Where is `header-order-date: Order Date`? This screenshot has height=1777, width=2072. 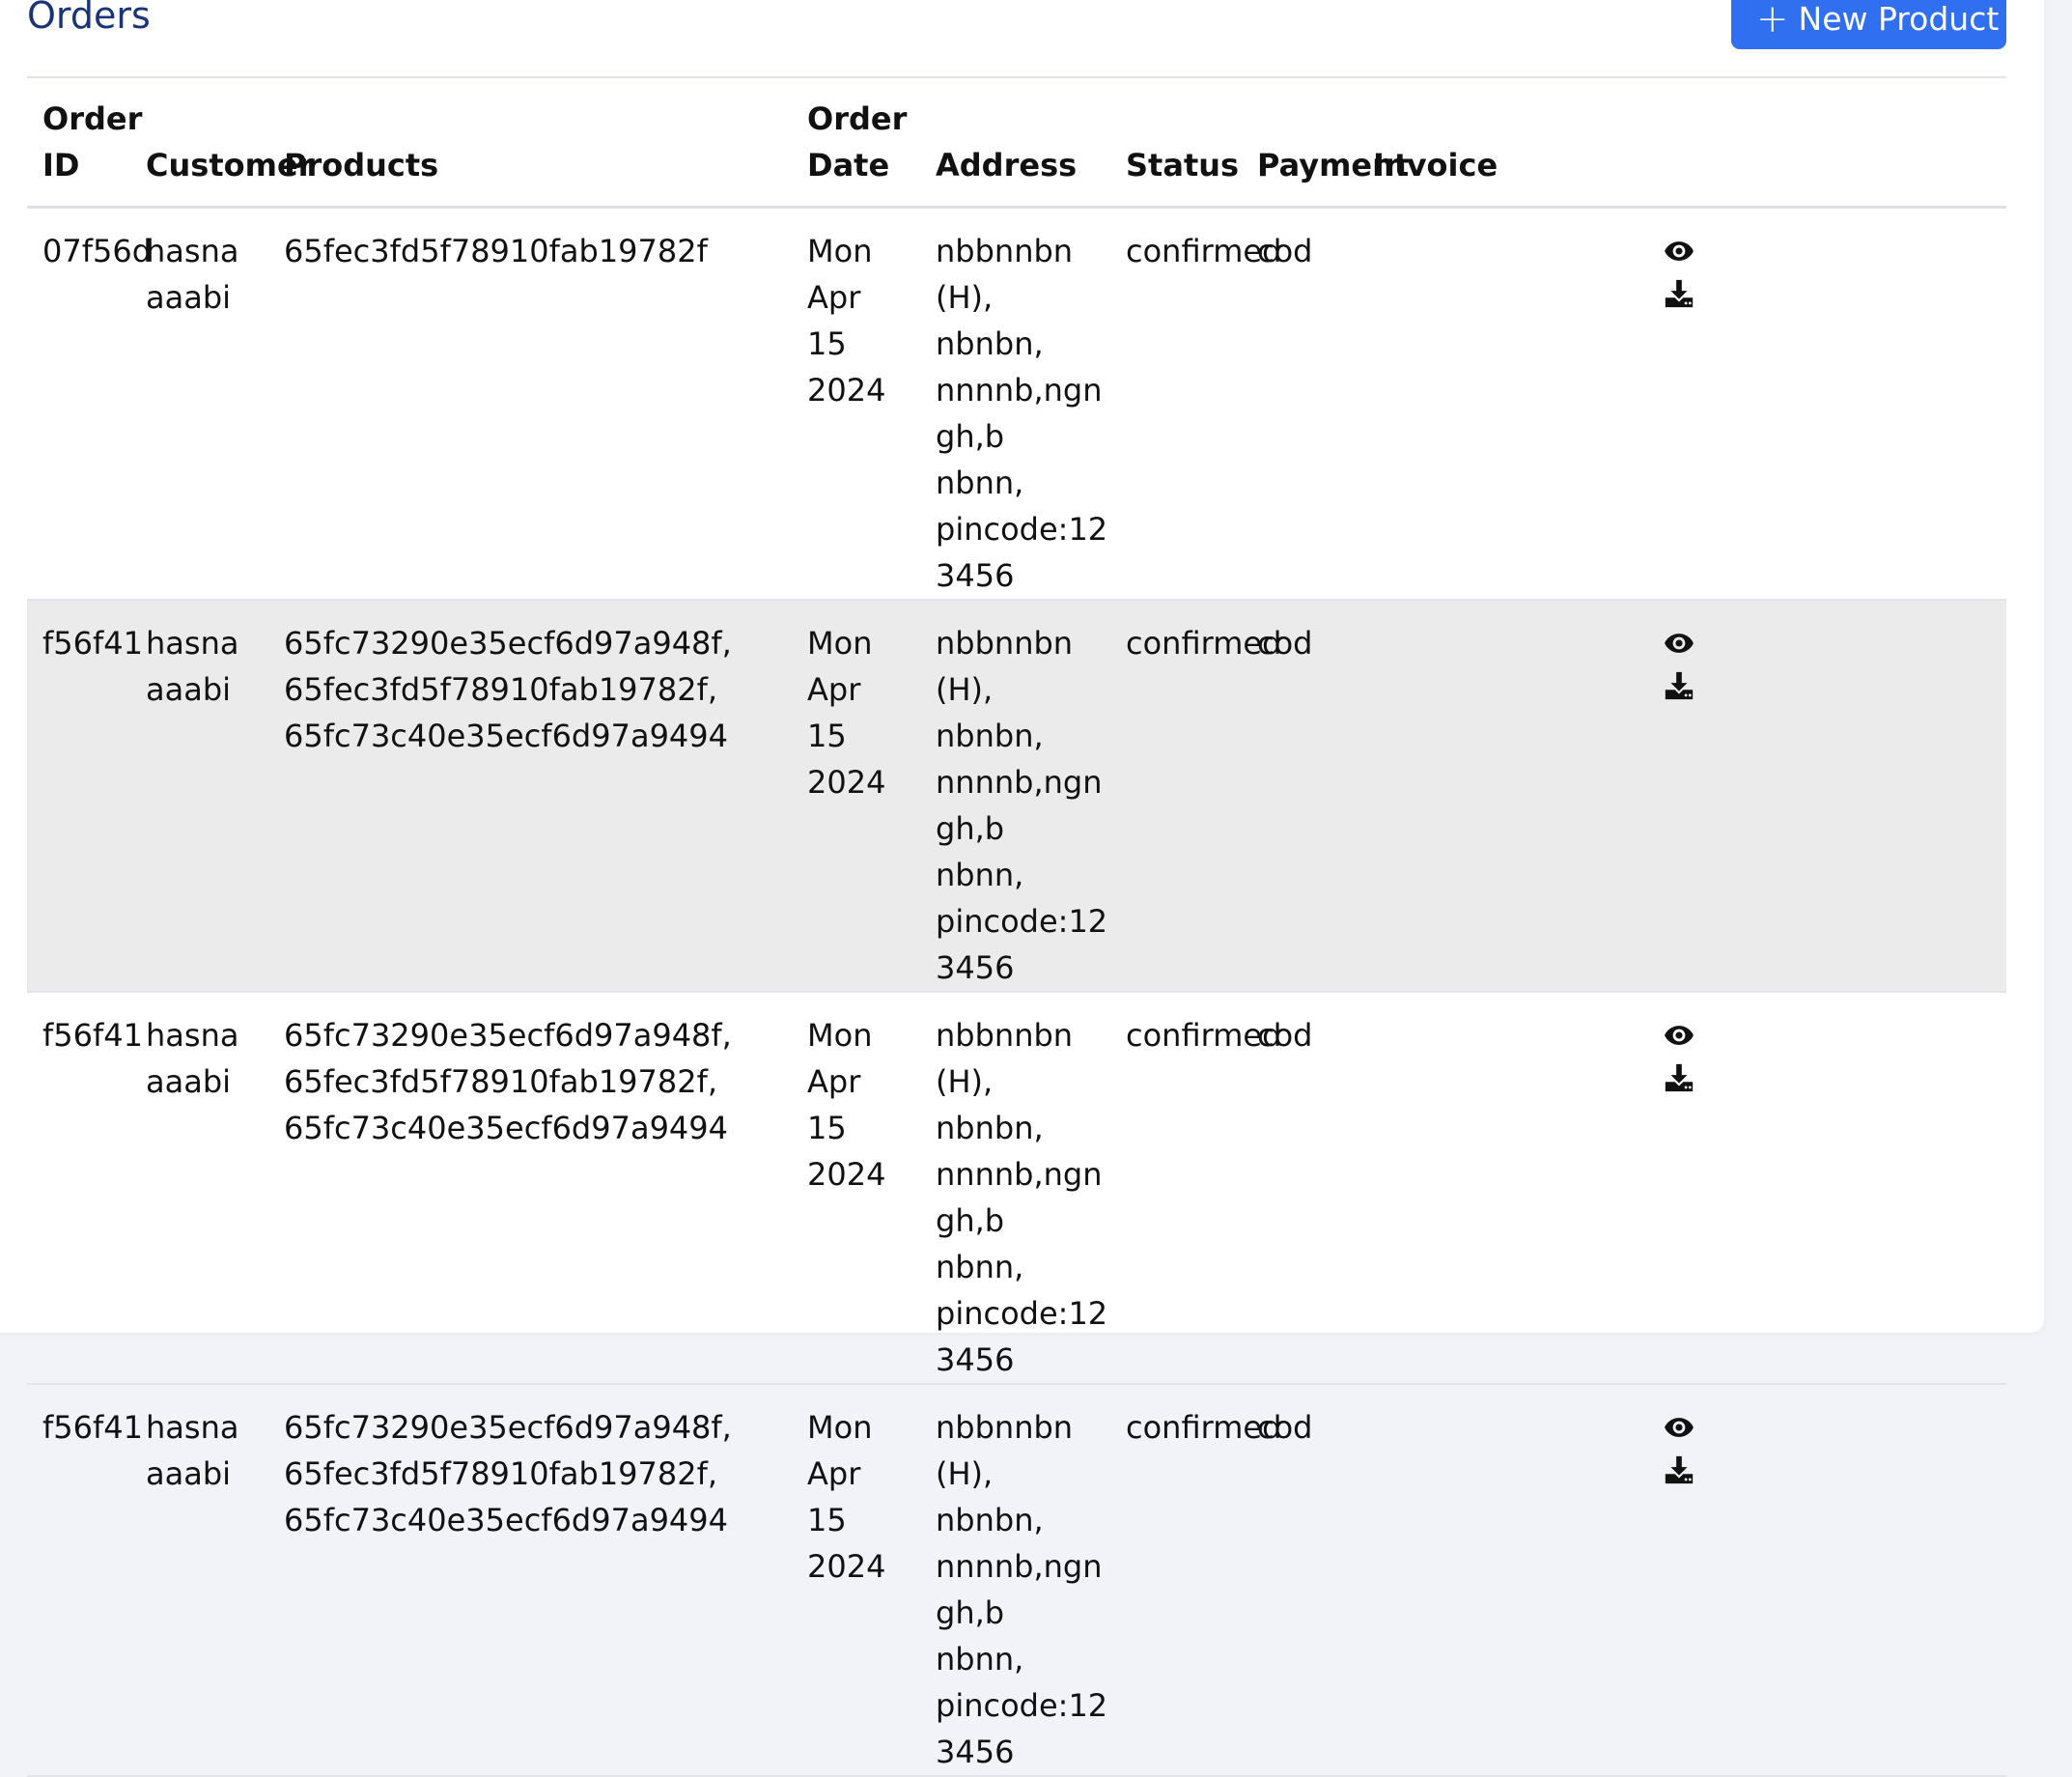
header-order-date: Order Date is located at coordinates (856, 143).